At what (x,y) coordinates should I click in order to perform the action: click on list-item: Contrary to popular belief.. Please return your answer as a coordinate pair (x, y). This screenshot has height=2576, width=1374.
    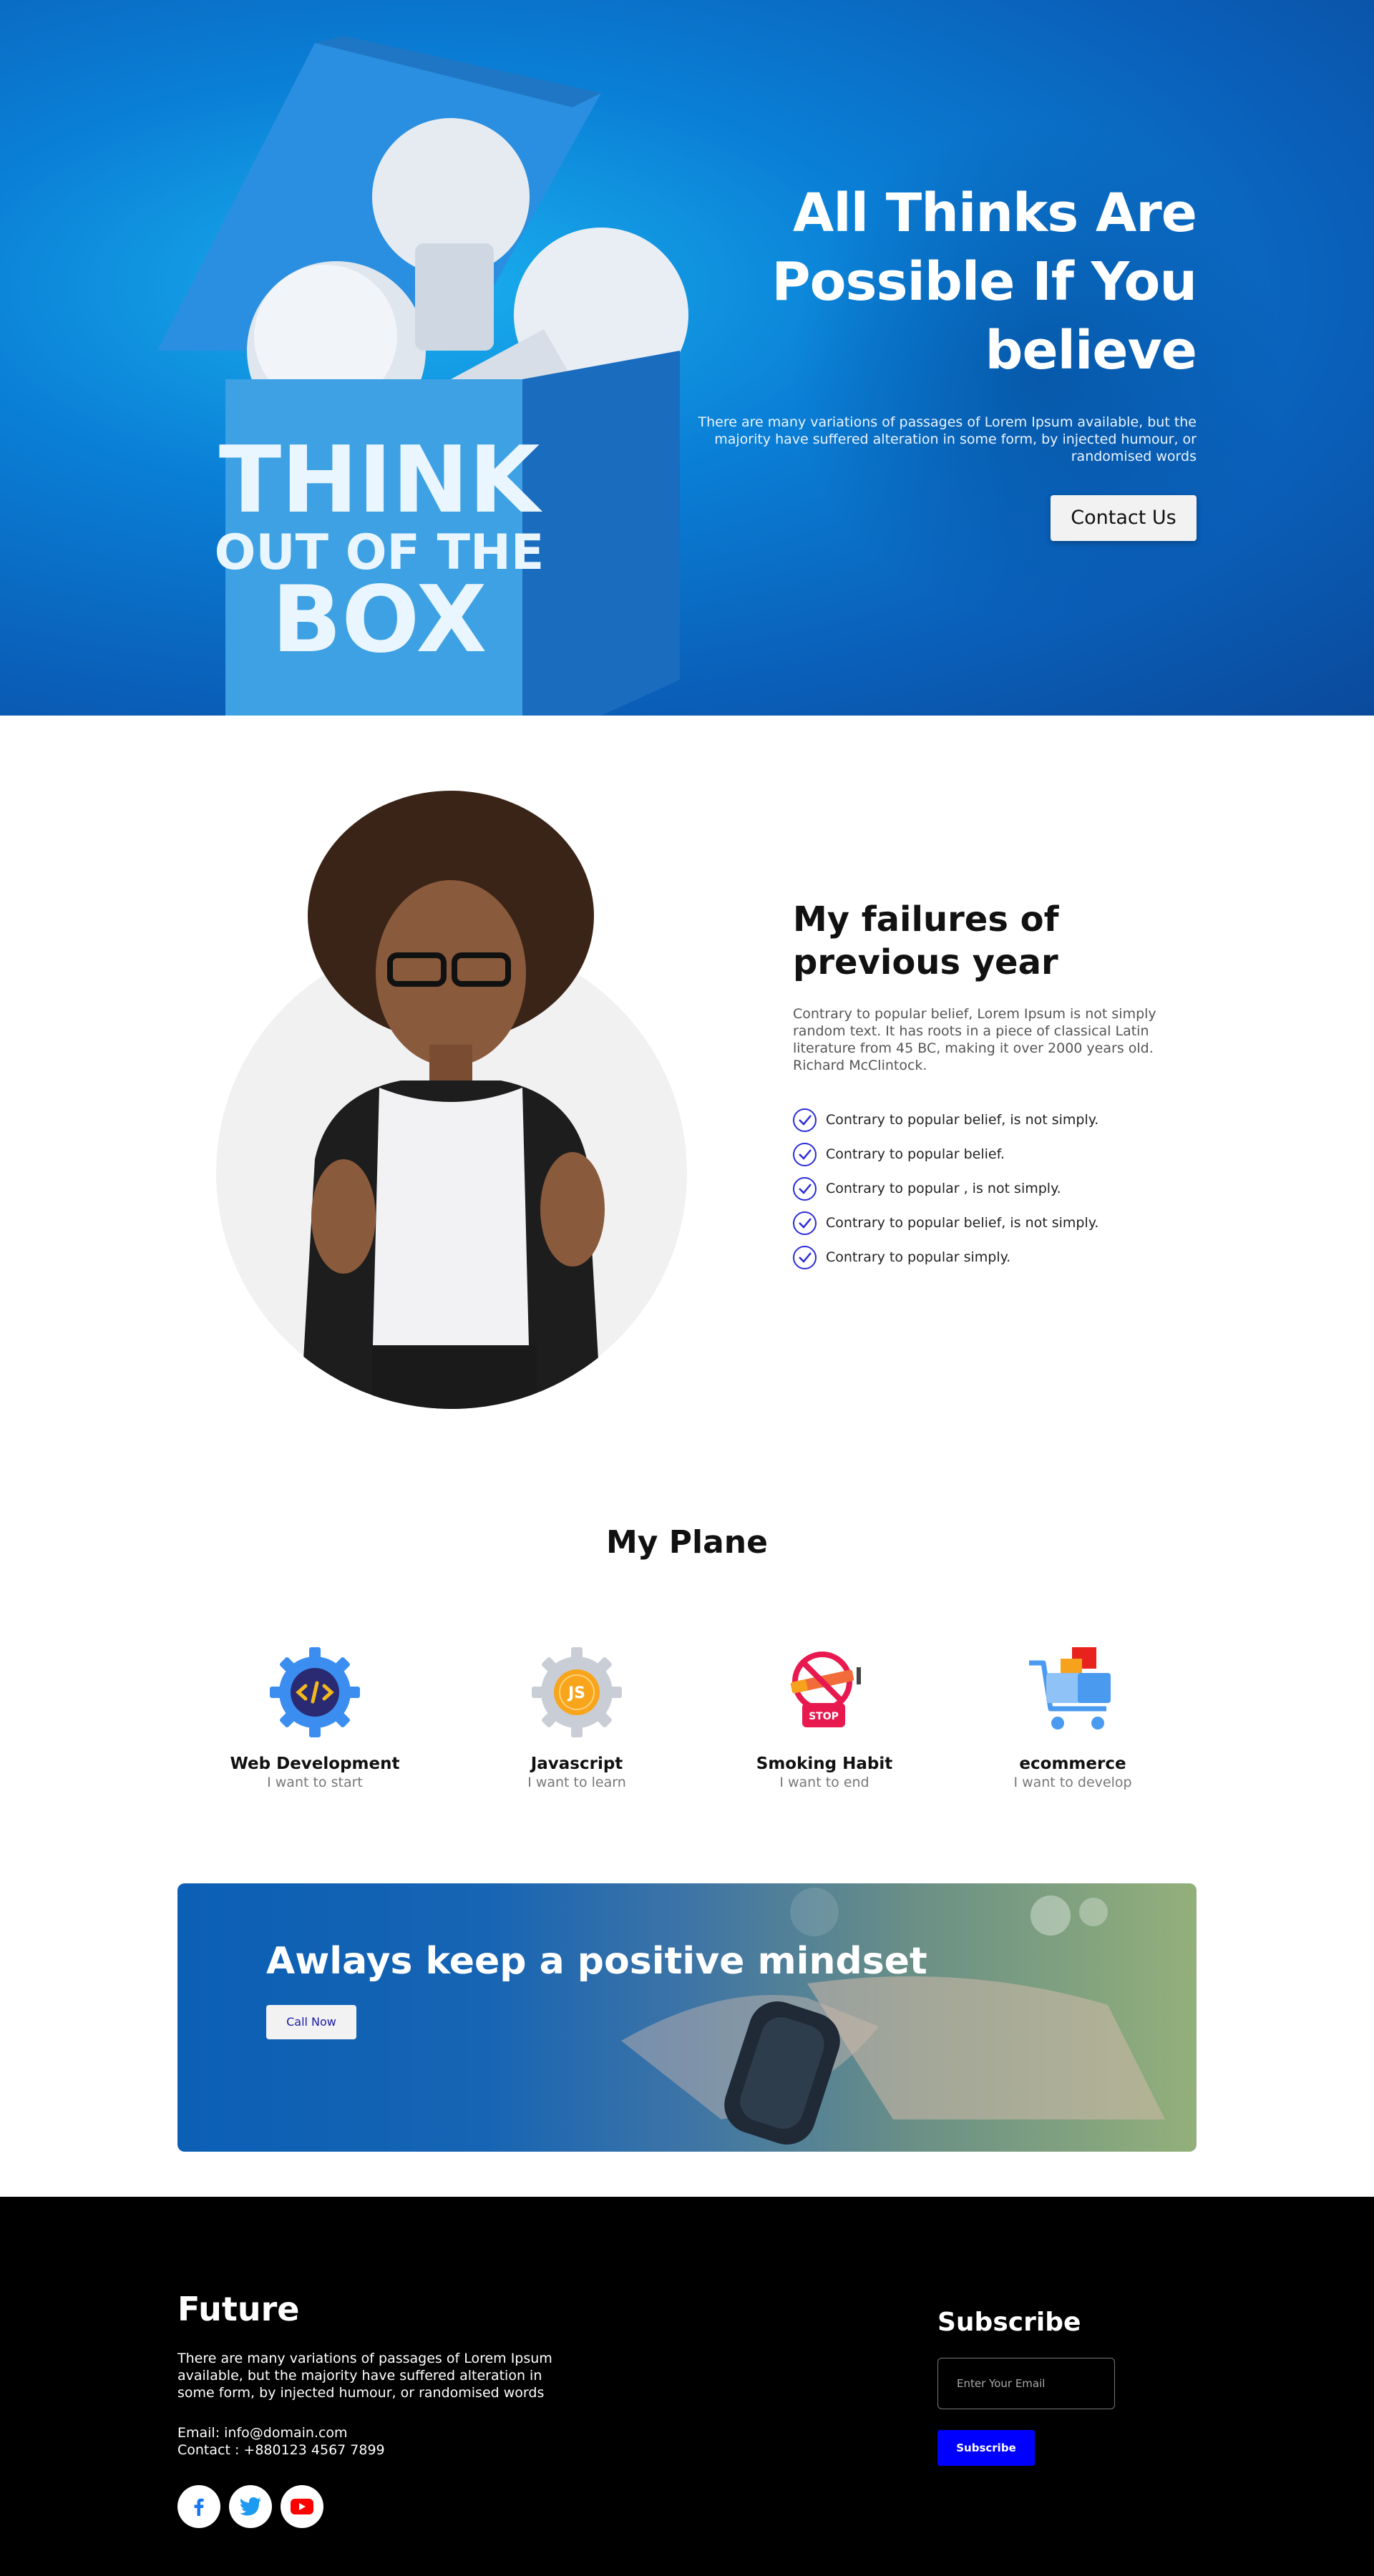
    Looking at the image, I should click on (993, 1154).